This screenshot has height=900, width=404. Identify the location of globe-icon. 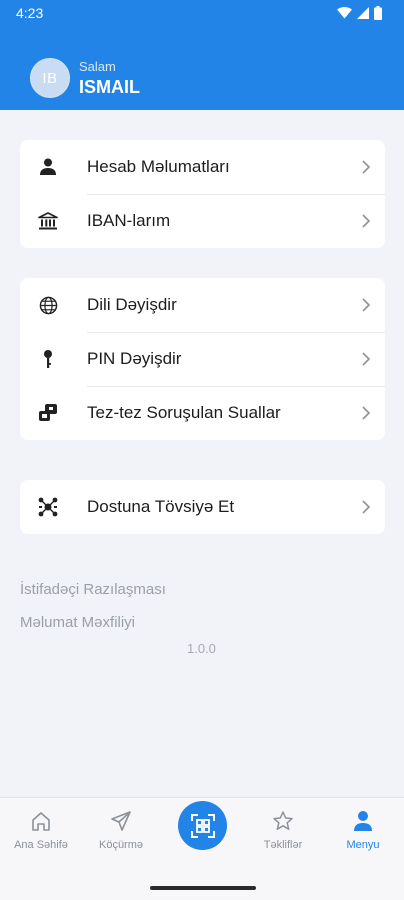
(48, 305).